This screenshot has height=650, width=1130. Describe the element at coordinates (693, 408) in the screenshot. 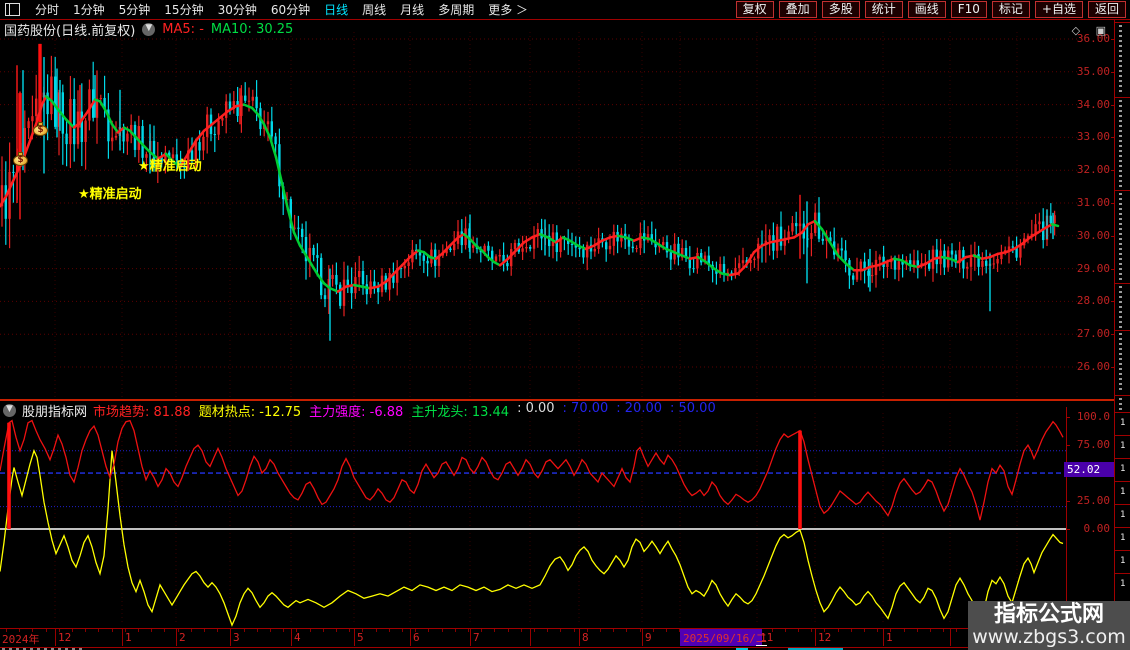

I see `indicator-value-7: : 50.00` at that location.